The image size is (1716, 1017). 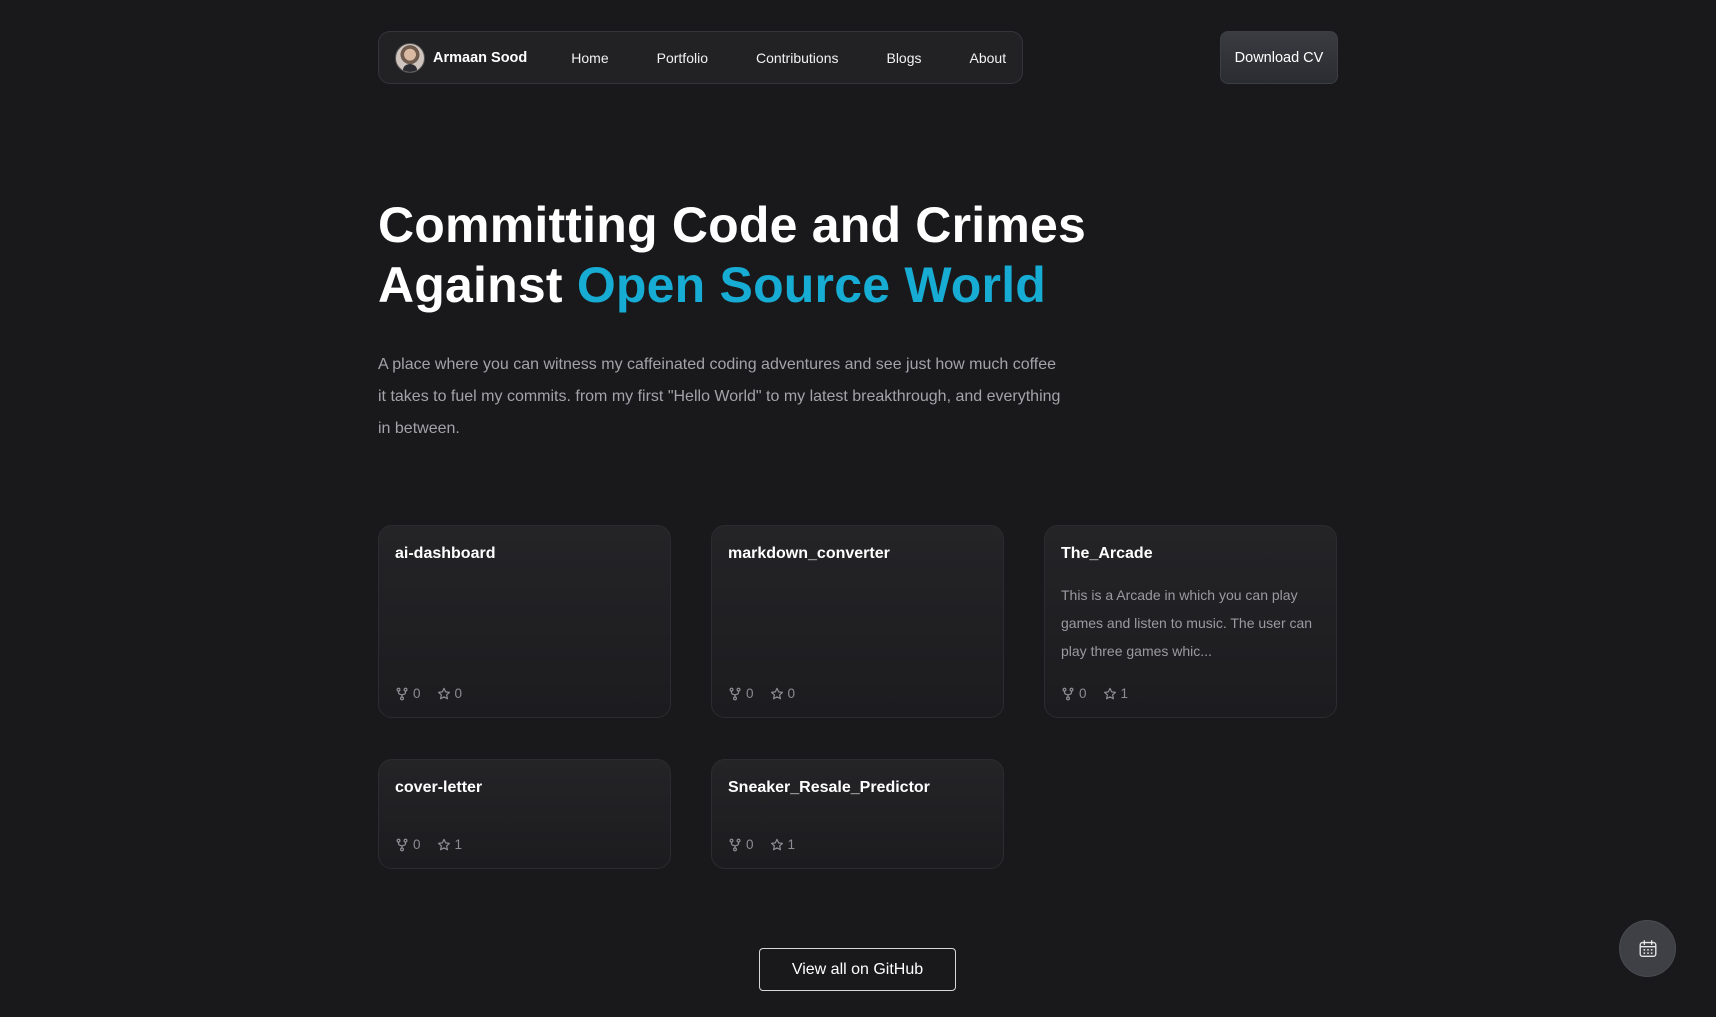 What do you see at coordinates (589, 58) in the screenshot?
I see `nav-link-home: Home` at bounding box center [589, 58].